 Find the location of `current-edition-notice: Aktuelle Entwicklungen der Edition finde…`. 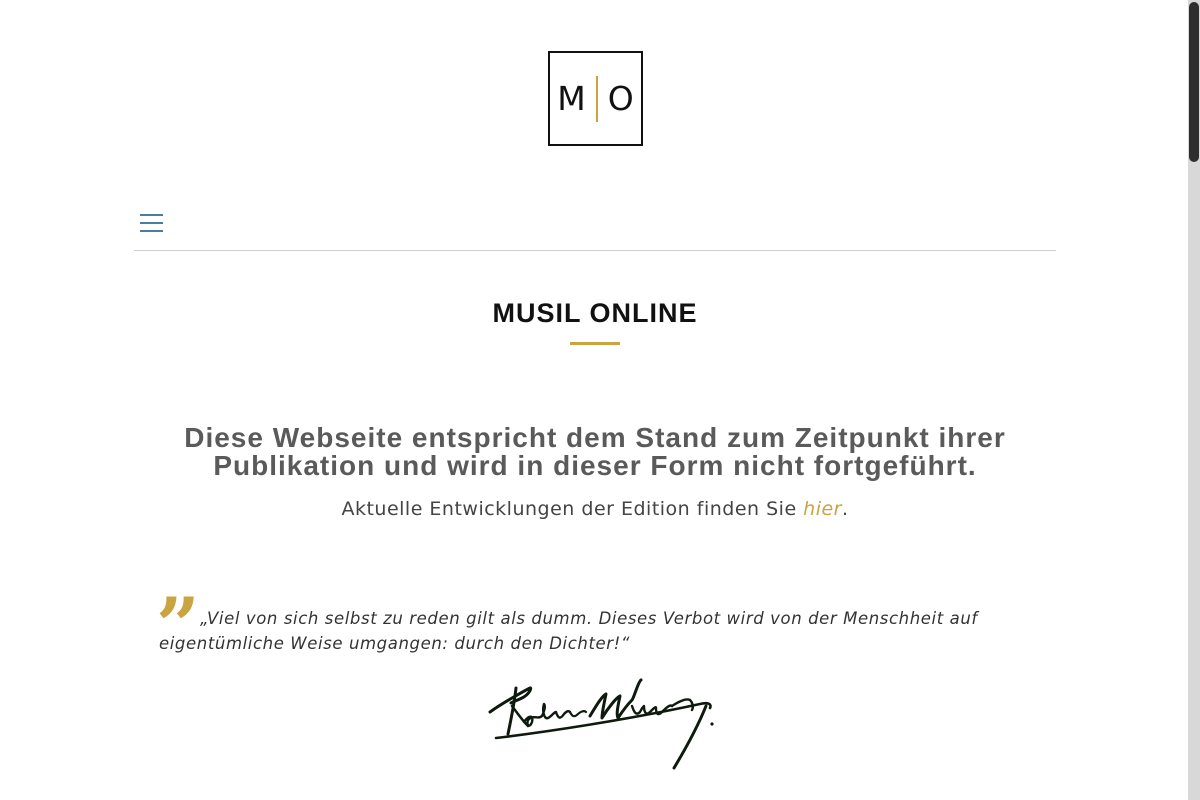

current-edition-notice: Aktuelle Entwicklungen der Edition finde… is located at coordinates (595, 509).